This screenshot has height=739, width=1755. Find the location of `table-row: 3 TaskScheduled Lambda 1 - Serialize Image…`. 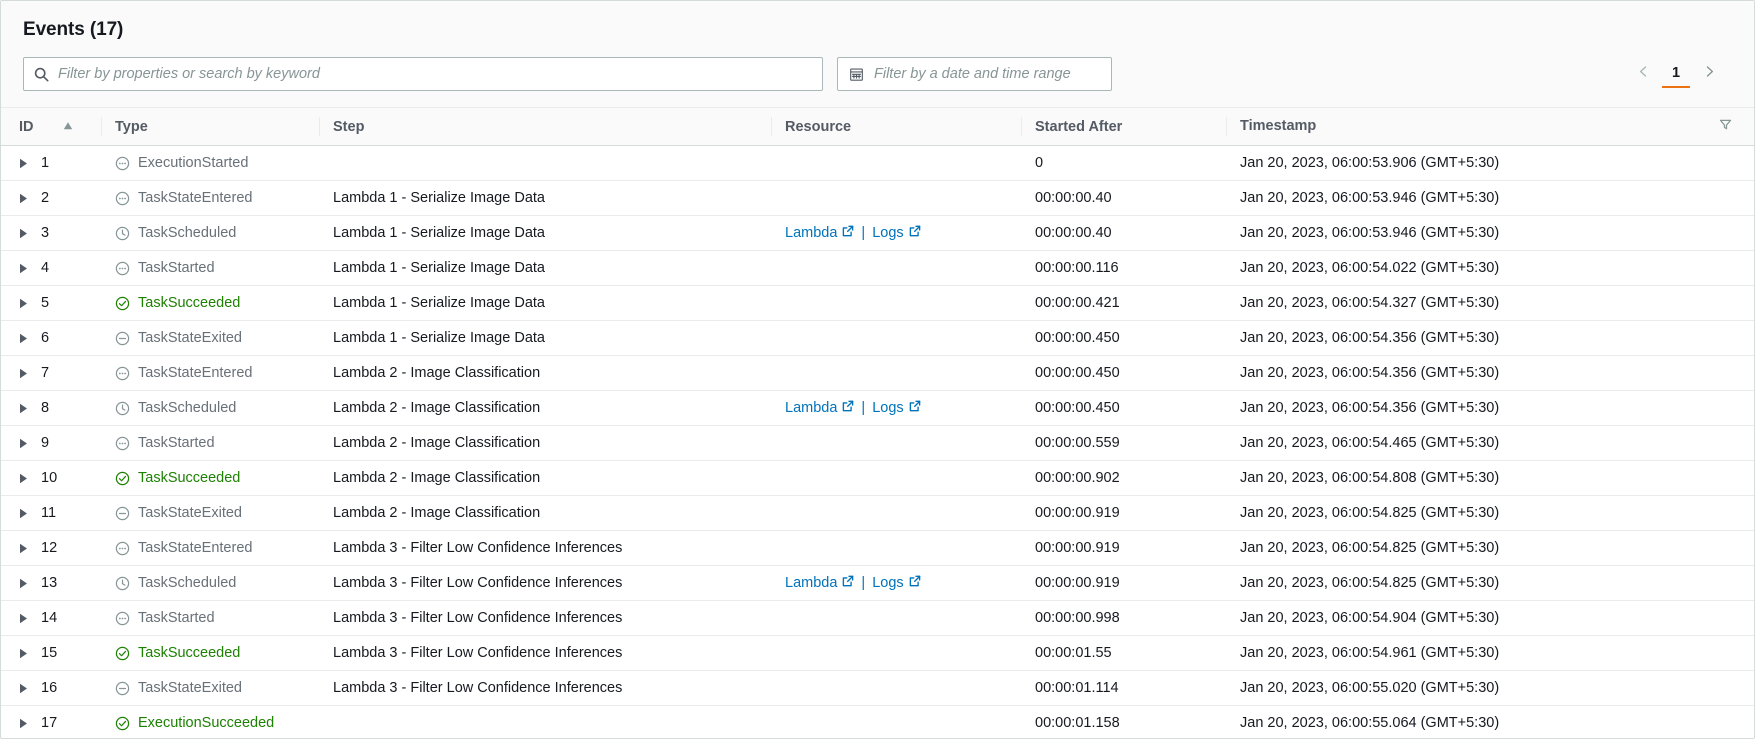

table-row: 3 TaskScheduled Lambda 1 - Serialize Image… is located at coordinates (877, 233).